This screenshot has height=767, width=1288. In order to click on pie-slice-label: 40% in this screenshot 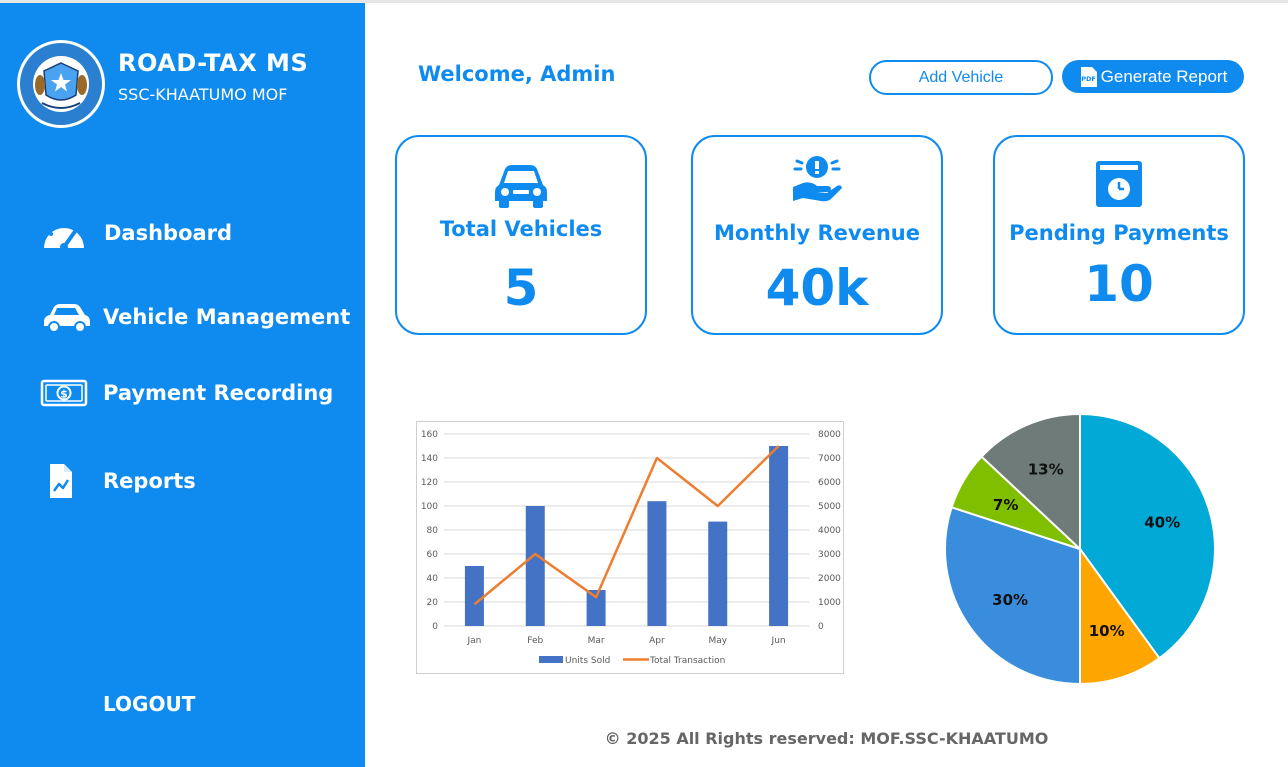, I will do `click(1162, 522)`.